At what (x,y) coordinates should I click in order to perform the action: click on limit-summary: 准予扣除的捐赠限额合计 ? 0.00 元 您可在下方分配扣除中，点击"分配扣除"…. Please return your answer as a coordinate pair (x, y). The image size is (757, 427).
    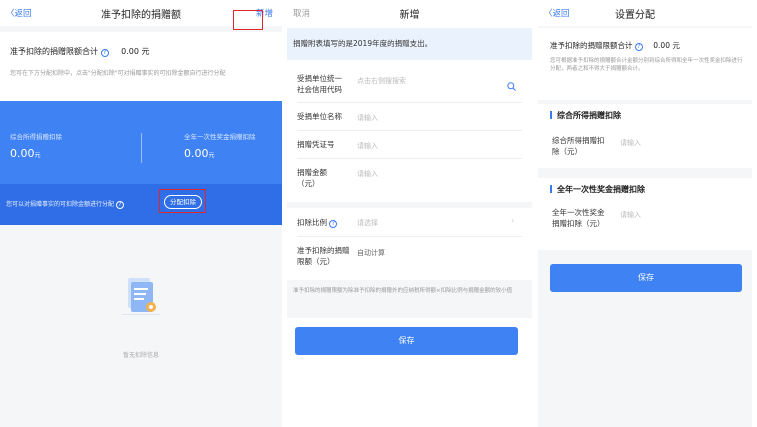
    Looking at the image, I should click on (141, 66).